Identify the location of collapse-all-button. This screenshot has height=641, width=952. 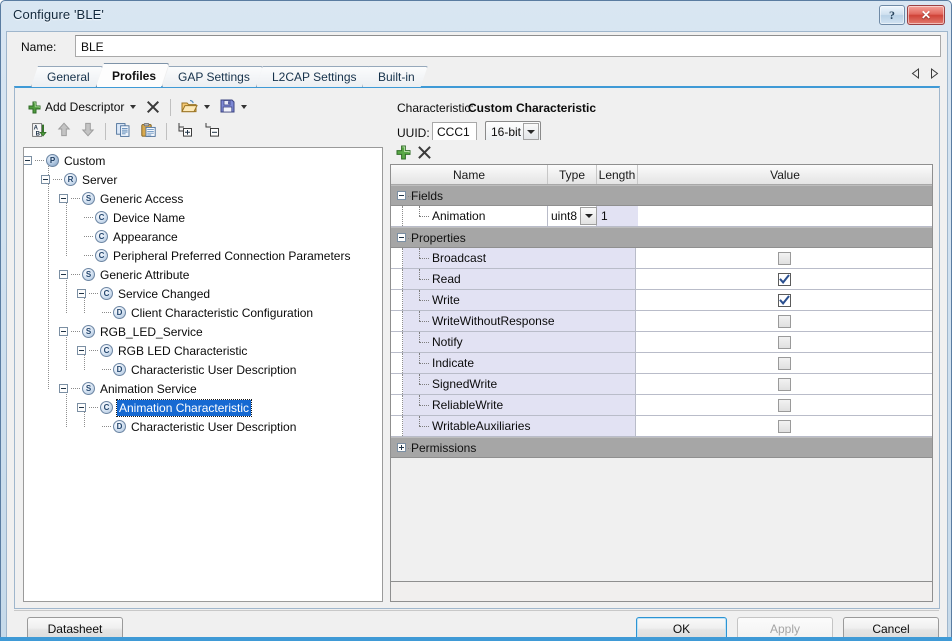
(212, 131).